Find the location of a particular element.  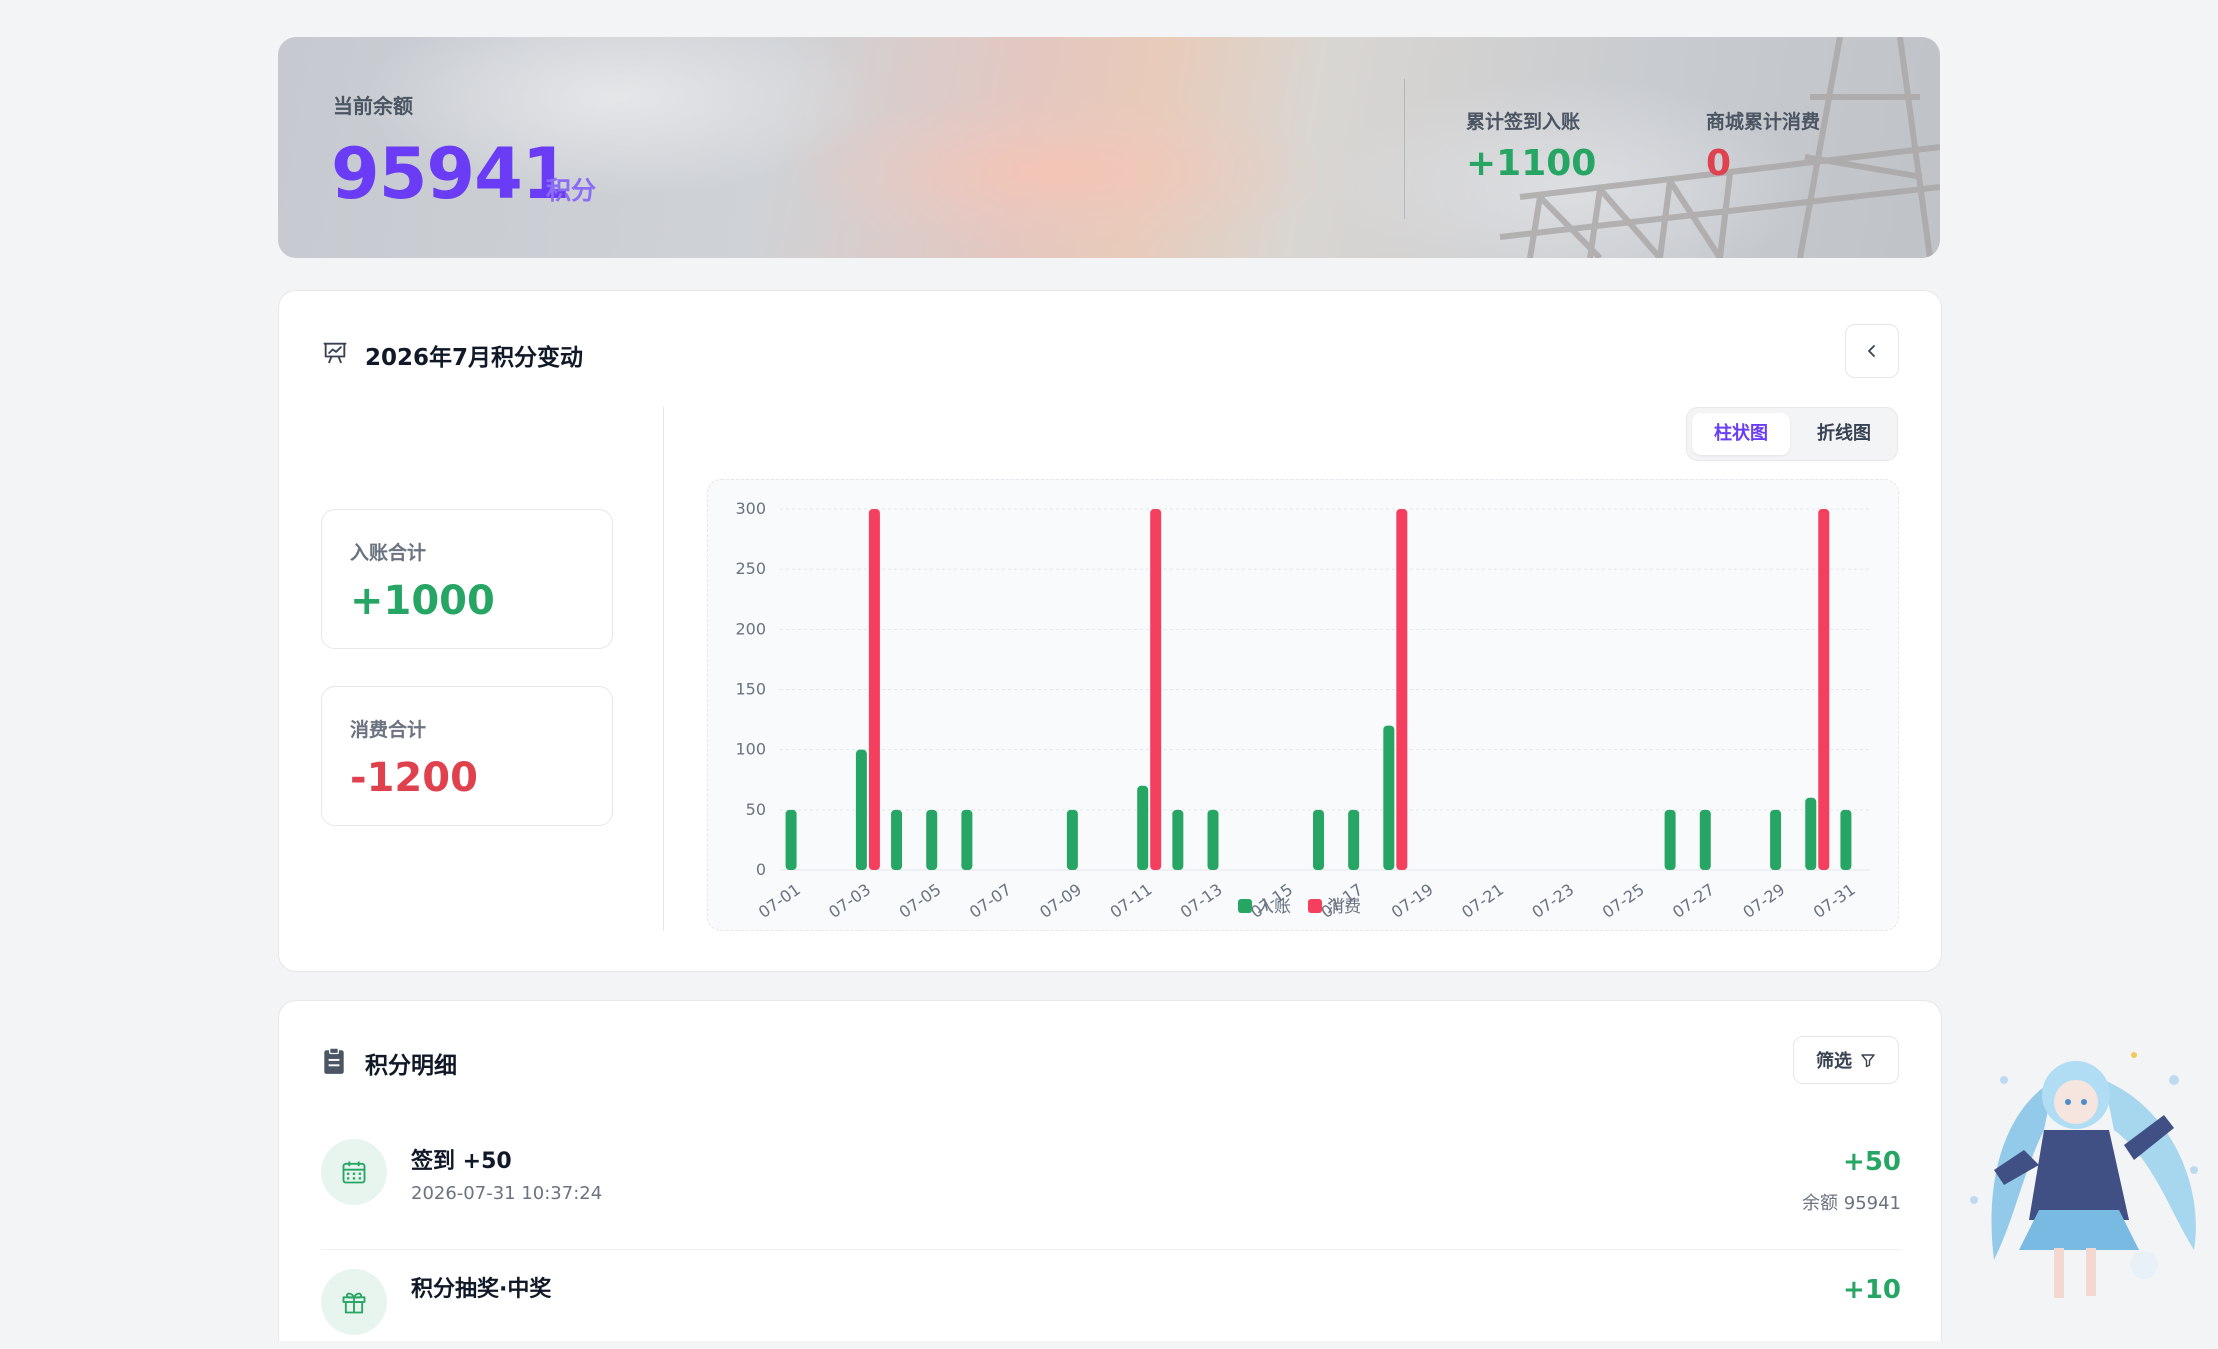

y-tick-label: 200 is located at coordinates (750, 628).